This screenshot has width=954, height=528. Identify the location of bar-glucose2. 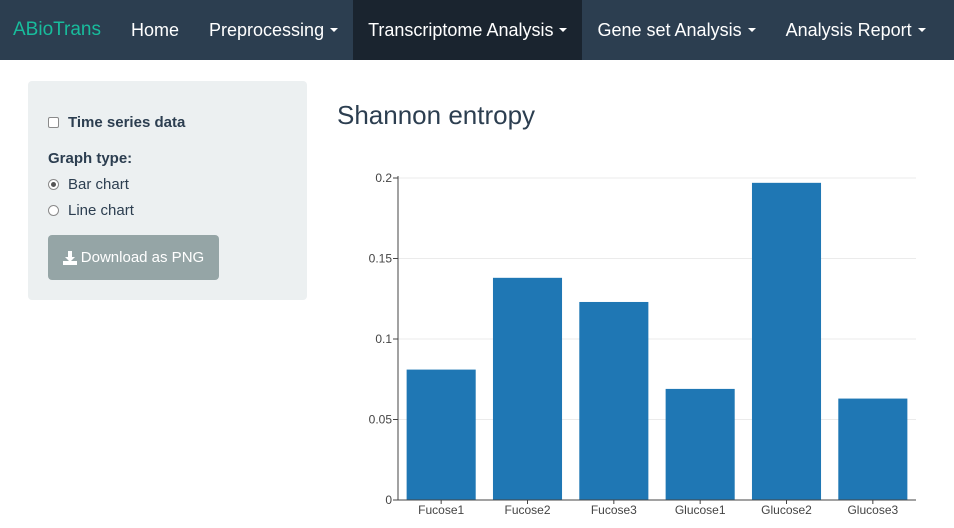
(786, 341).